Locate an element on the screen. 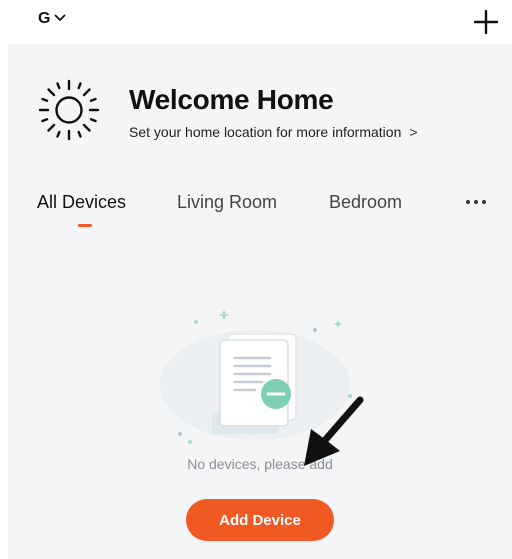 The height and width of the screenshot is (559, 512). arrow-pointer-icon is located at coordinates (333, 436).